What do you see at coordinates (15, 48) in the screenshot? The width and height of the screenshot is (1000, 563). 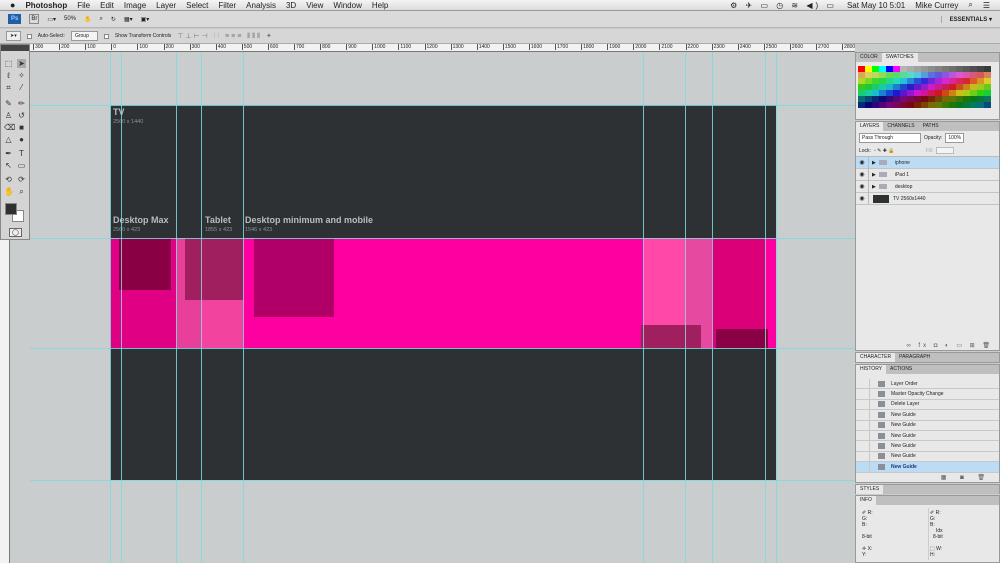 I see `tools-header` at bounding box center [15, 48].